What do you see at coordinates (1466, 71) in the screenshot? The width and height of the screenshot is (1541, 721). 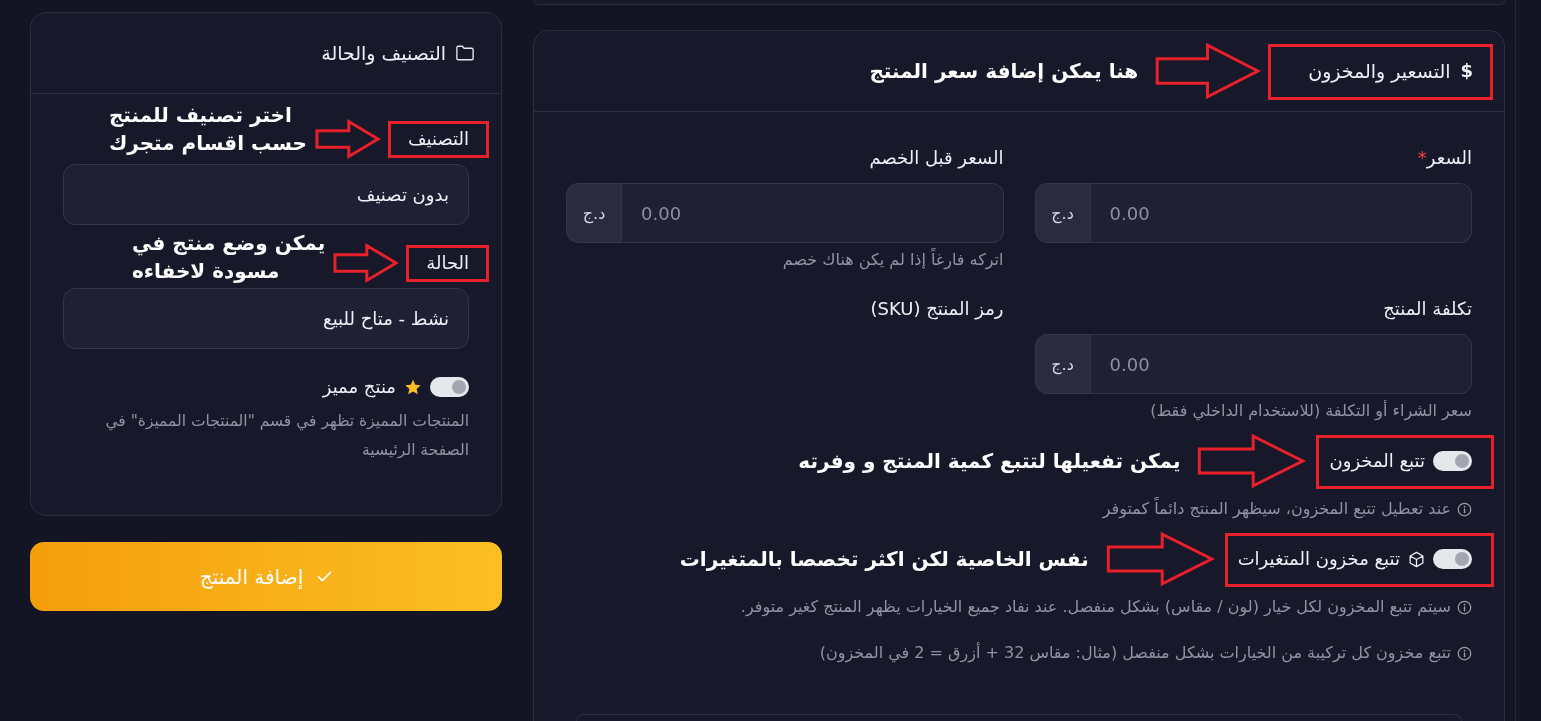 I see `dollar-sign: $` at bounding box center [1466, 71].